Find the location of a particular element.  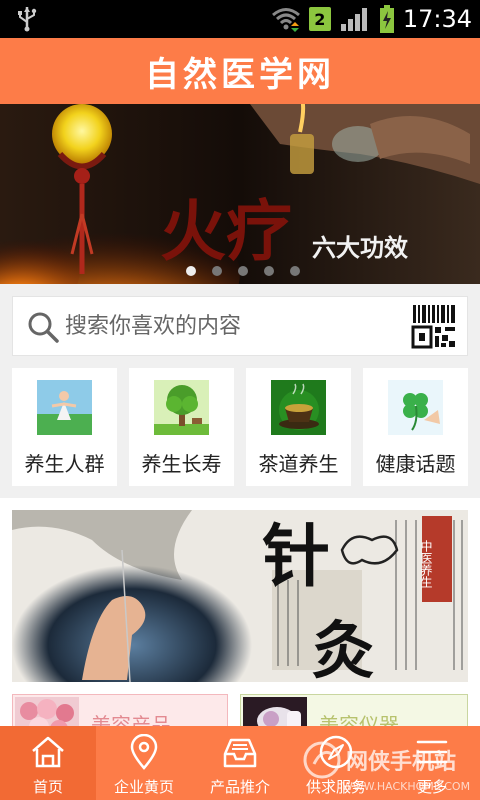

yoga-person-thumb is located at coordinates (64, 407).